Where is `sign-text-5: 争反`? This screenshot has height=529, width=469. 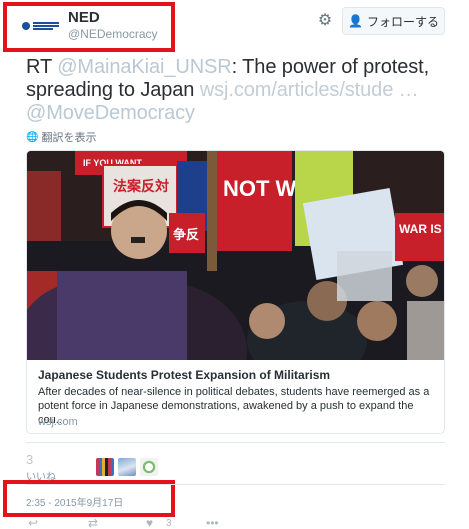
sign-text-5: 争反 is located at coordinates (186, 235).